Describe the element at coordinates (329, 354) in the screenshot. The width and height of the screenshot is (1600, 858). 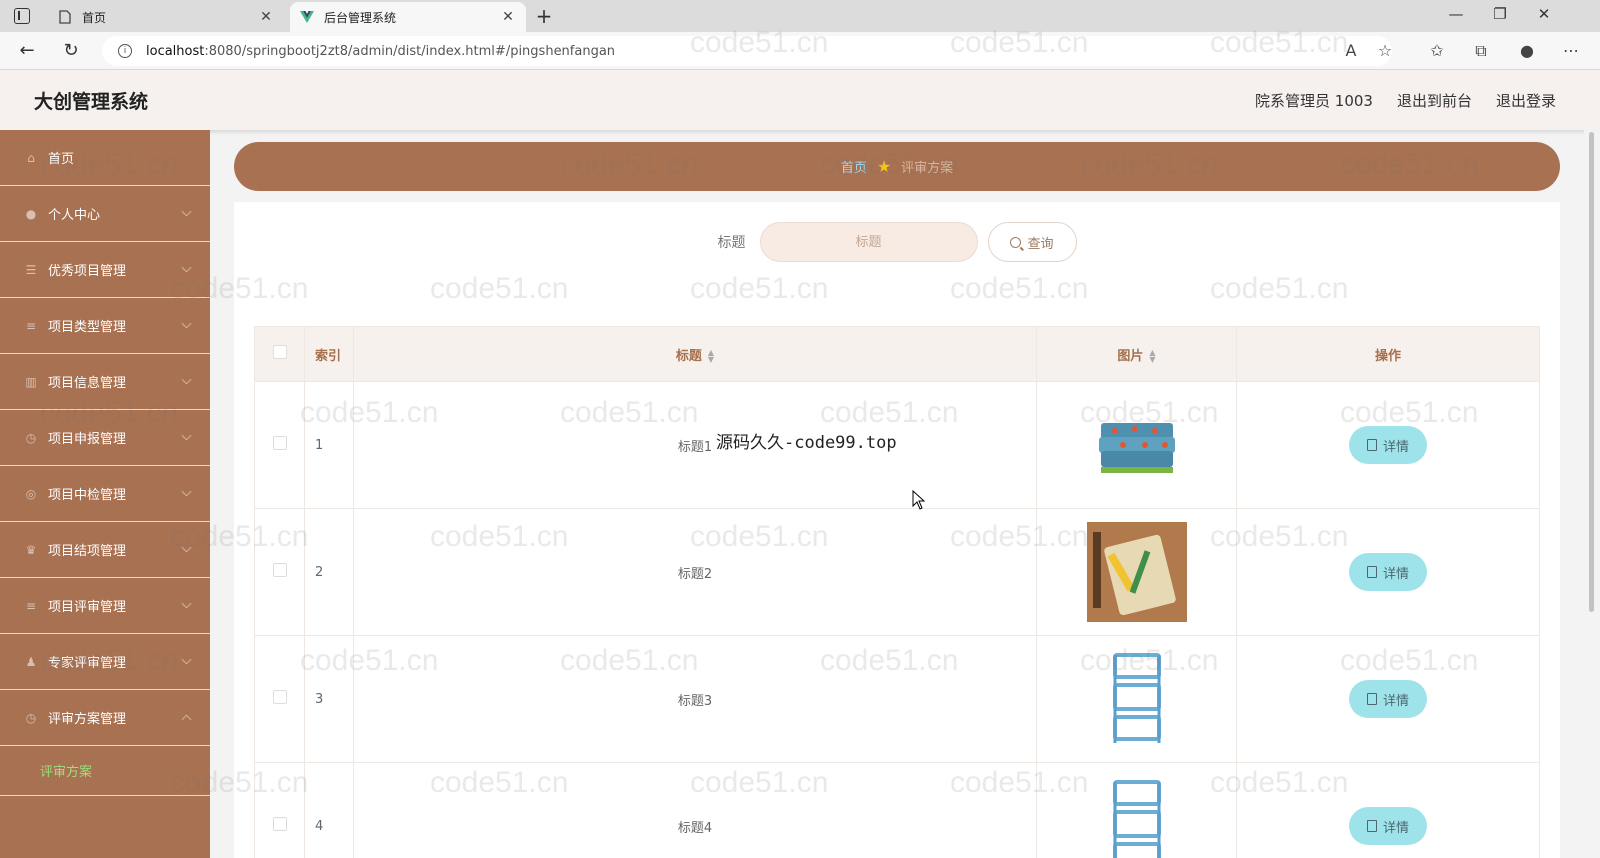
I see `column-header-index: 索引` at that location.